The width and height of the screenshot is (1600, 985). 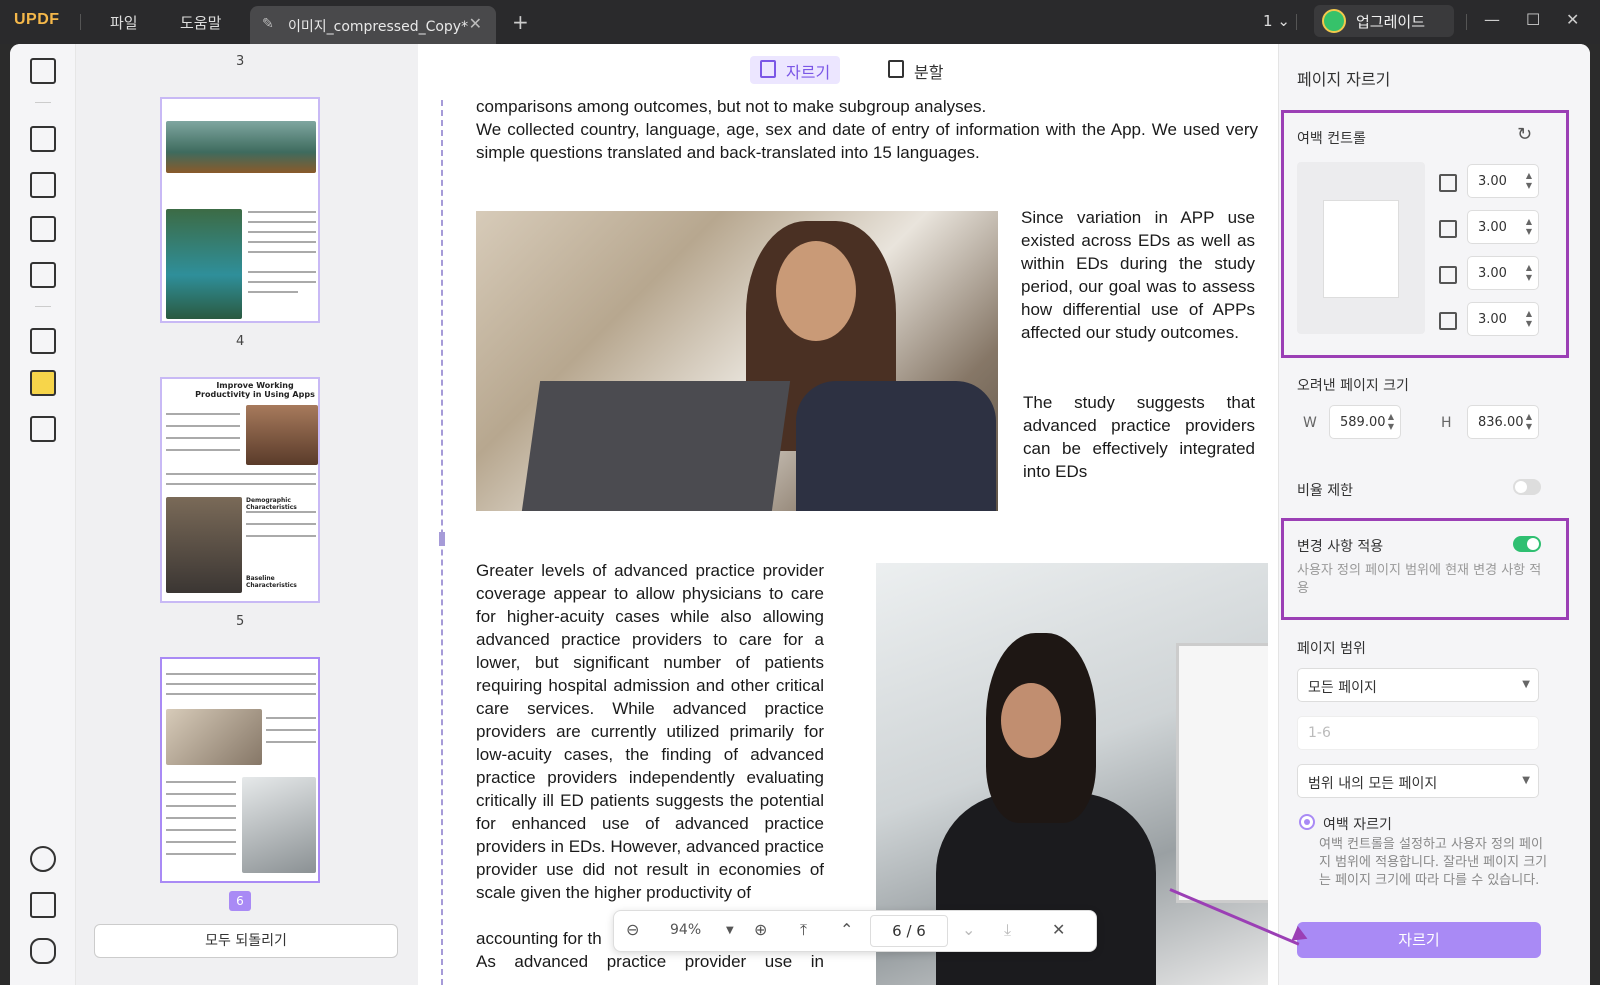 I want to click on margin-crop-radio, so click(x=1307, y=822).